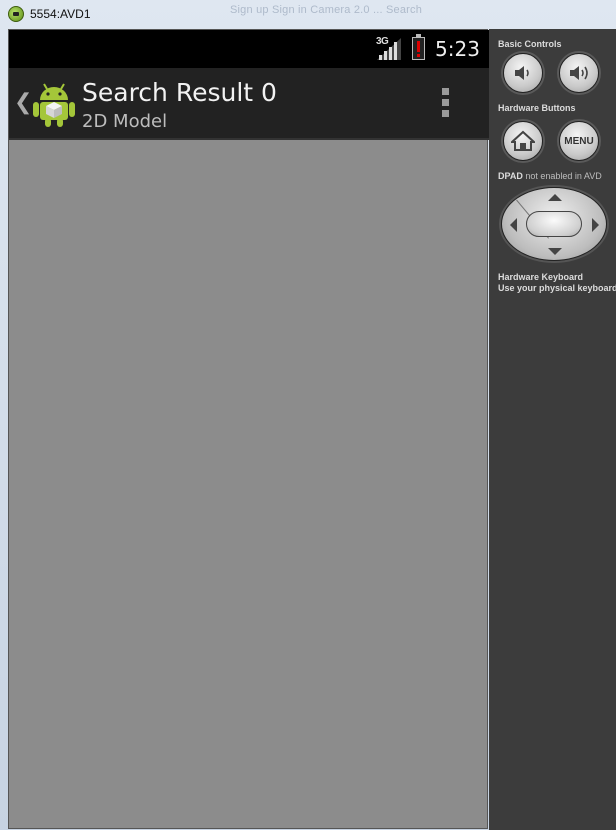  I want to click on status-bar: 3G 5:23, so click(249, 49).